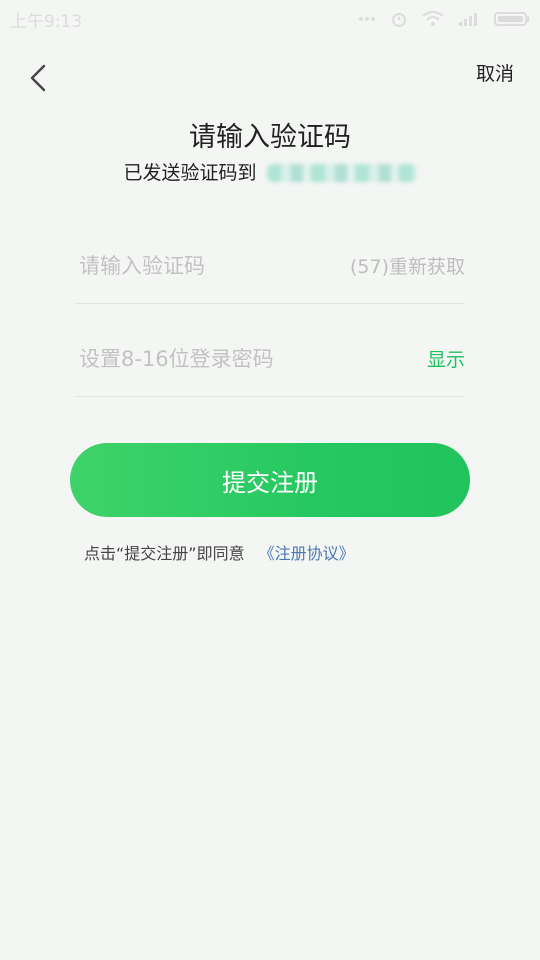 This screenshot has height=960, width=540. Describe the element at coordinates (190, 173) in the screenshot. I see `sent-to-label: 已发送验证码到` at that location.